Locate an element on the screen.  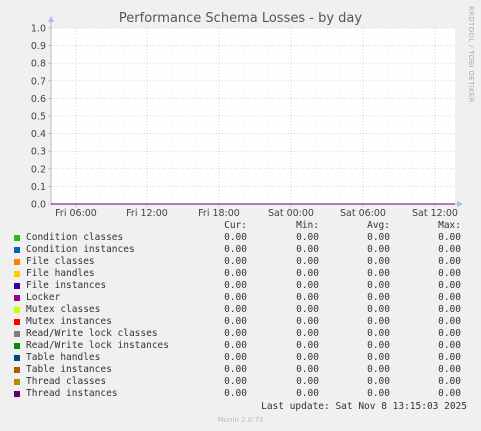
x-tick-label: Sat 06:00 is located at coordinates (363, 213).